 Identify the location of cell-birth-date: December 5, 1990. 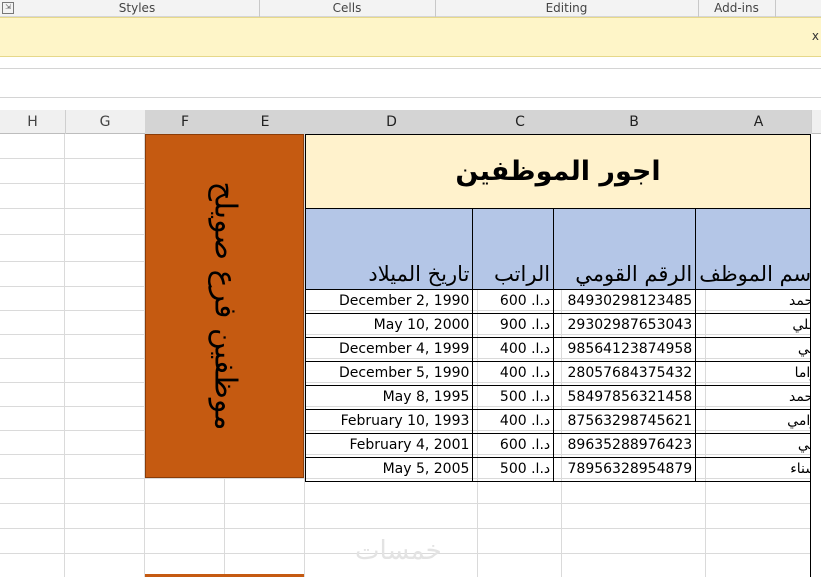
(389, 373).